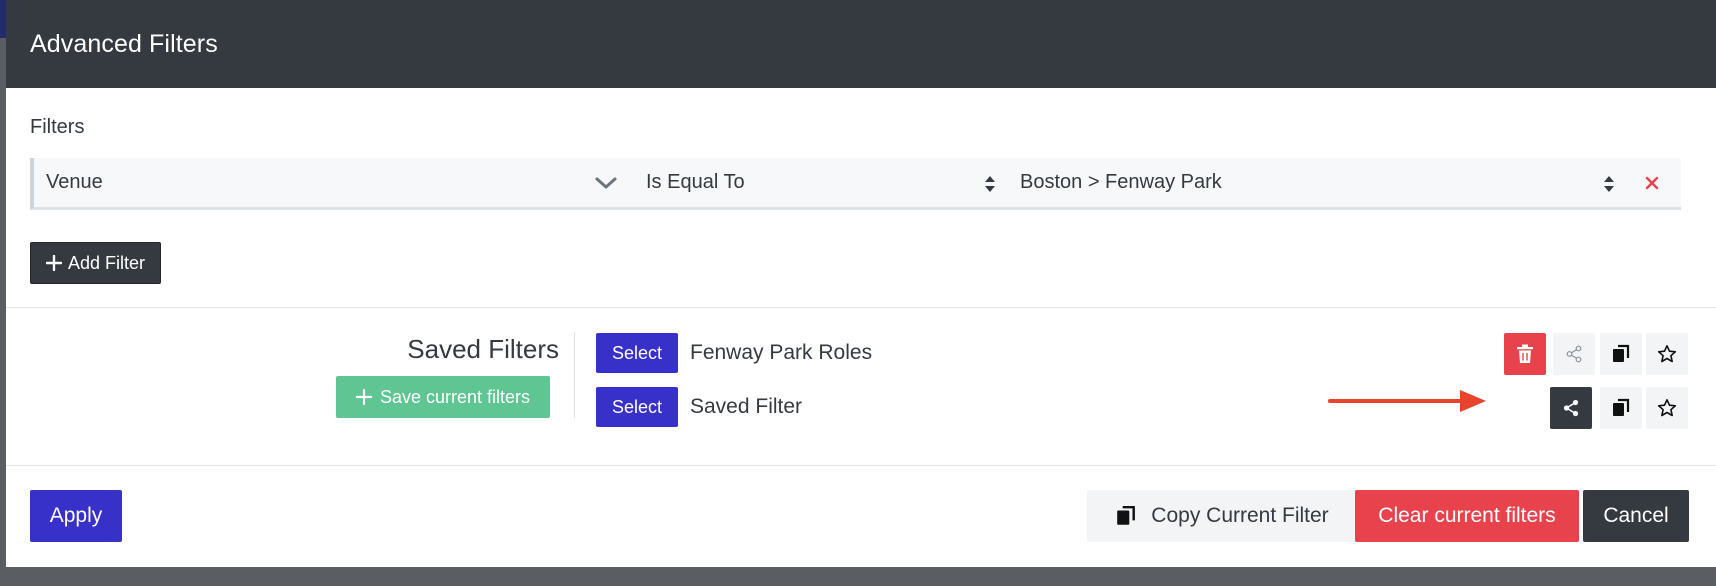  What do you see at coordinates (574, 375) in the screenshot?
I see `section-divider` at bounding box center [574, 375].